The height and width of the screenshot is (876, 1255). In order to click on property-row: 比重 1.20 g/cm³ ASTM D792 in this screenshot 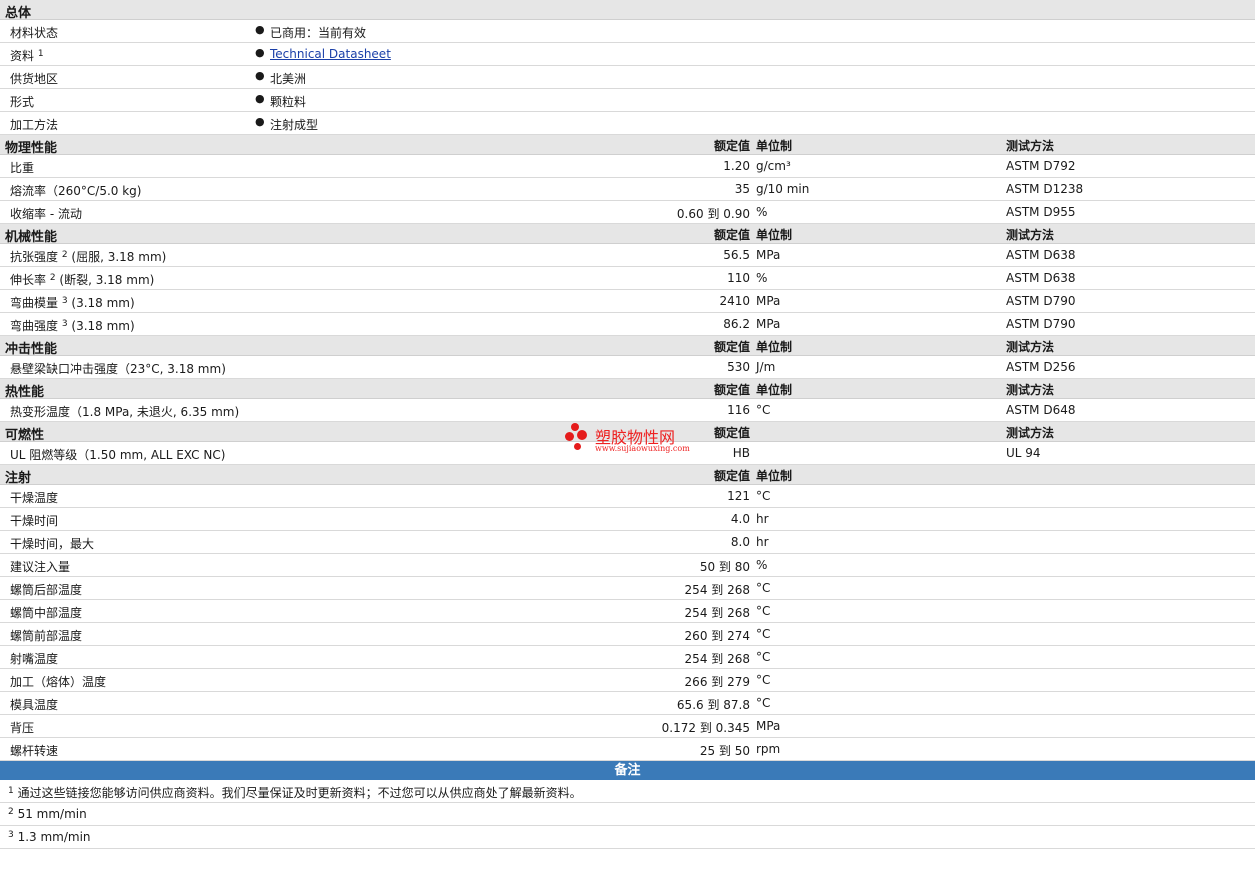, I will do `click(627, 166)`.